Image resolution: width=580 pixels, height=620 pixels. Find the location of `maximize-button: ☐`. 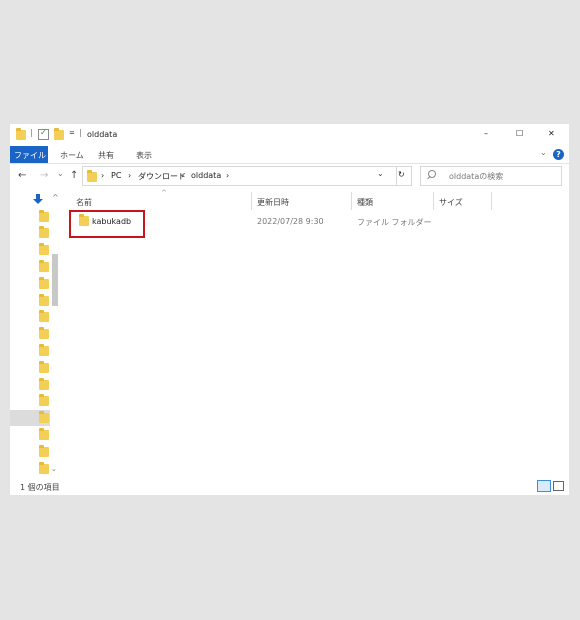

maximize-button: ☐ is located at coordinates (519, 133).